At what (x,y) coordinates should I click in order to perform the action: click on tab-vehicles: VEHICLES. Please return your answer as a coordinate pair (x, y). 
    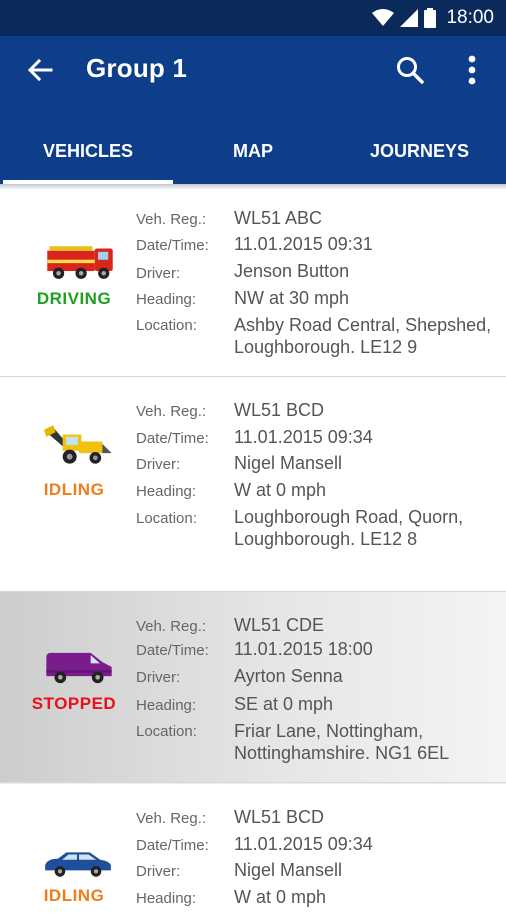
    Looking at the image, I should click on (88, 151).